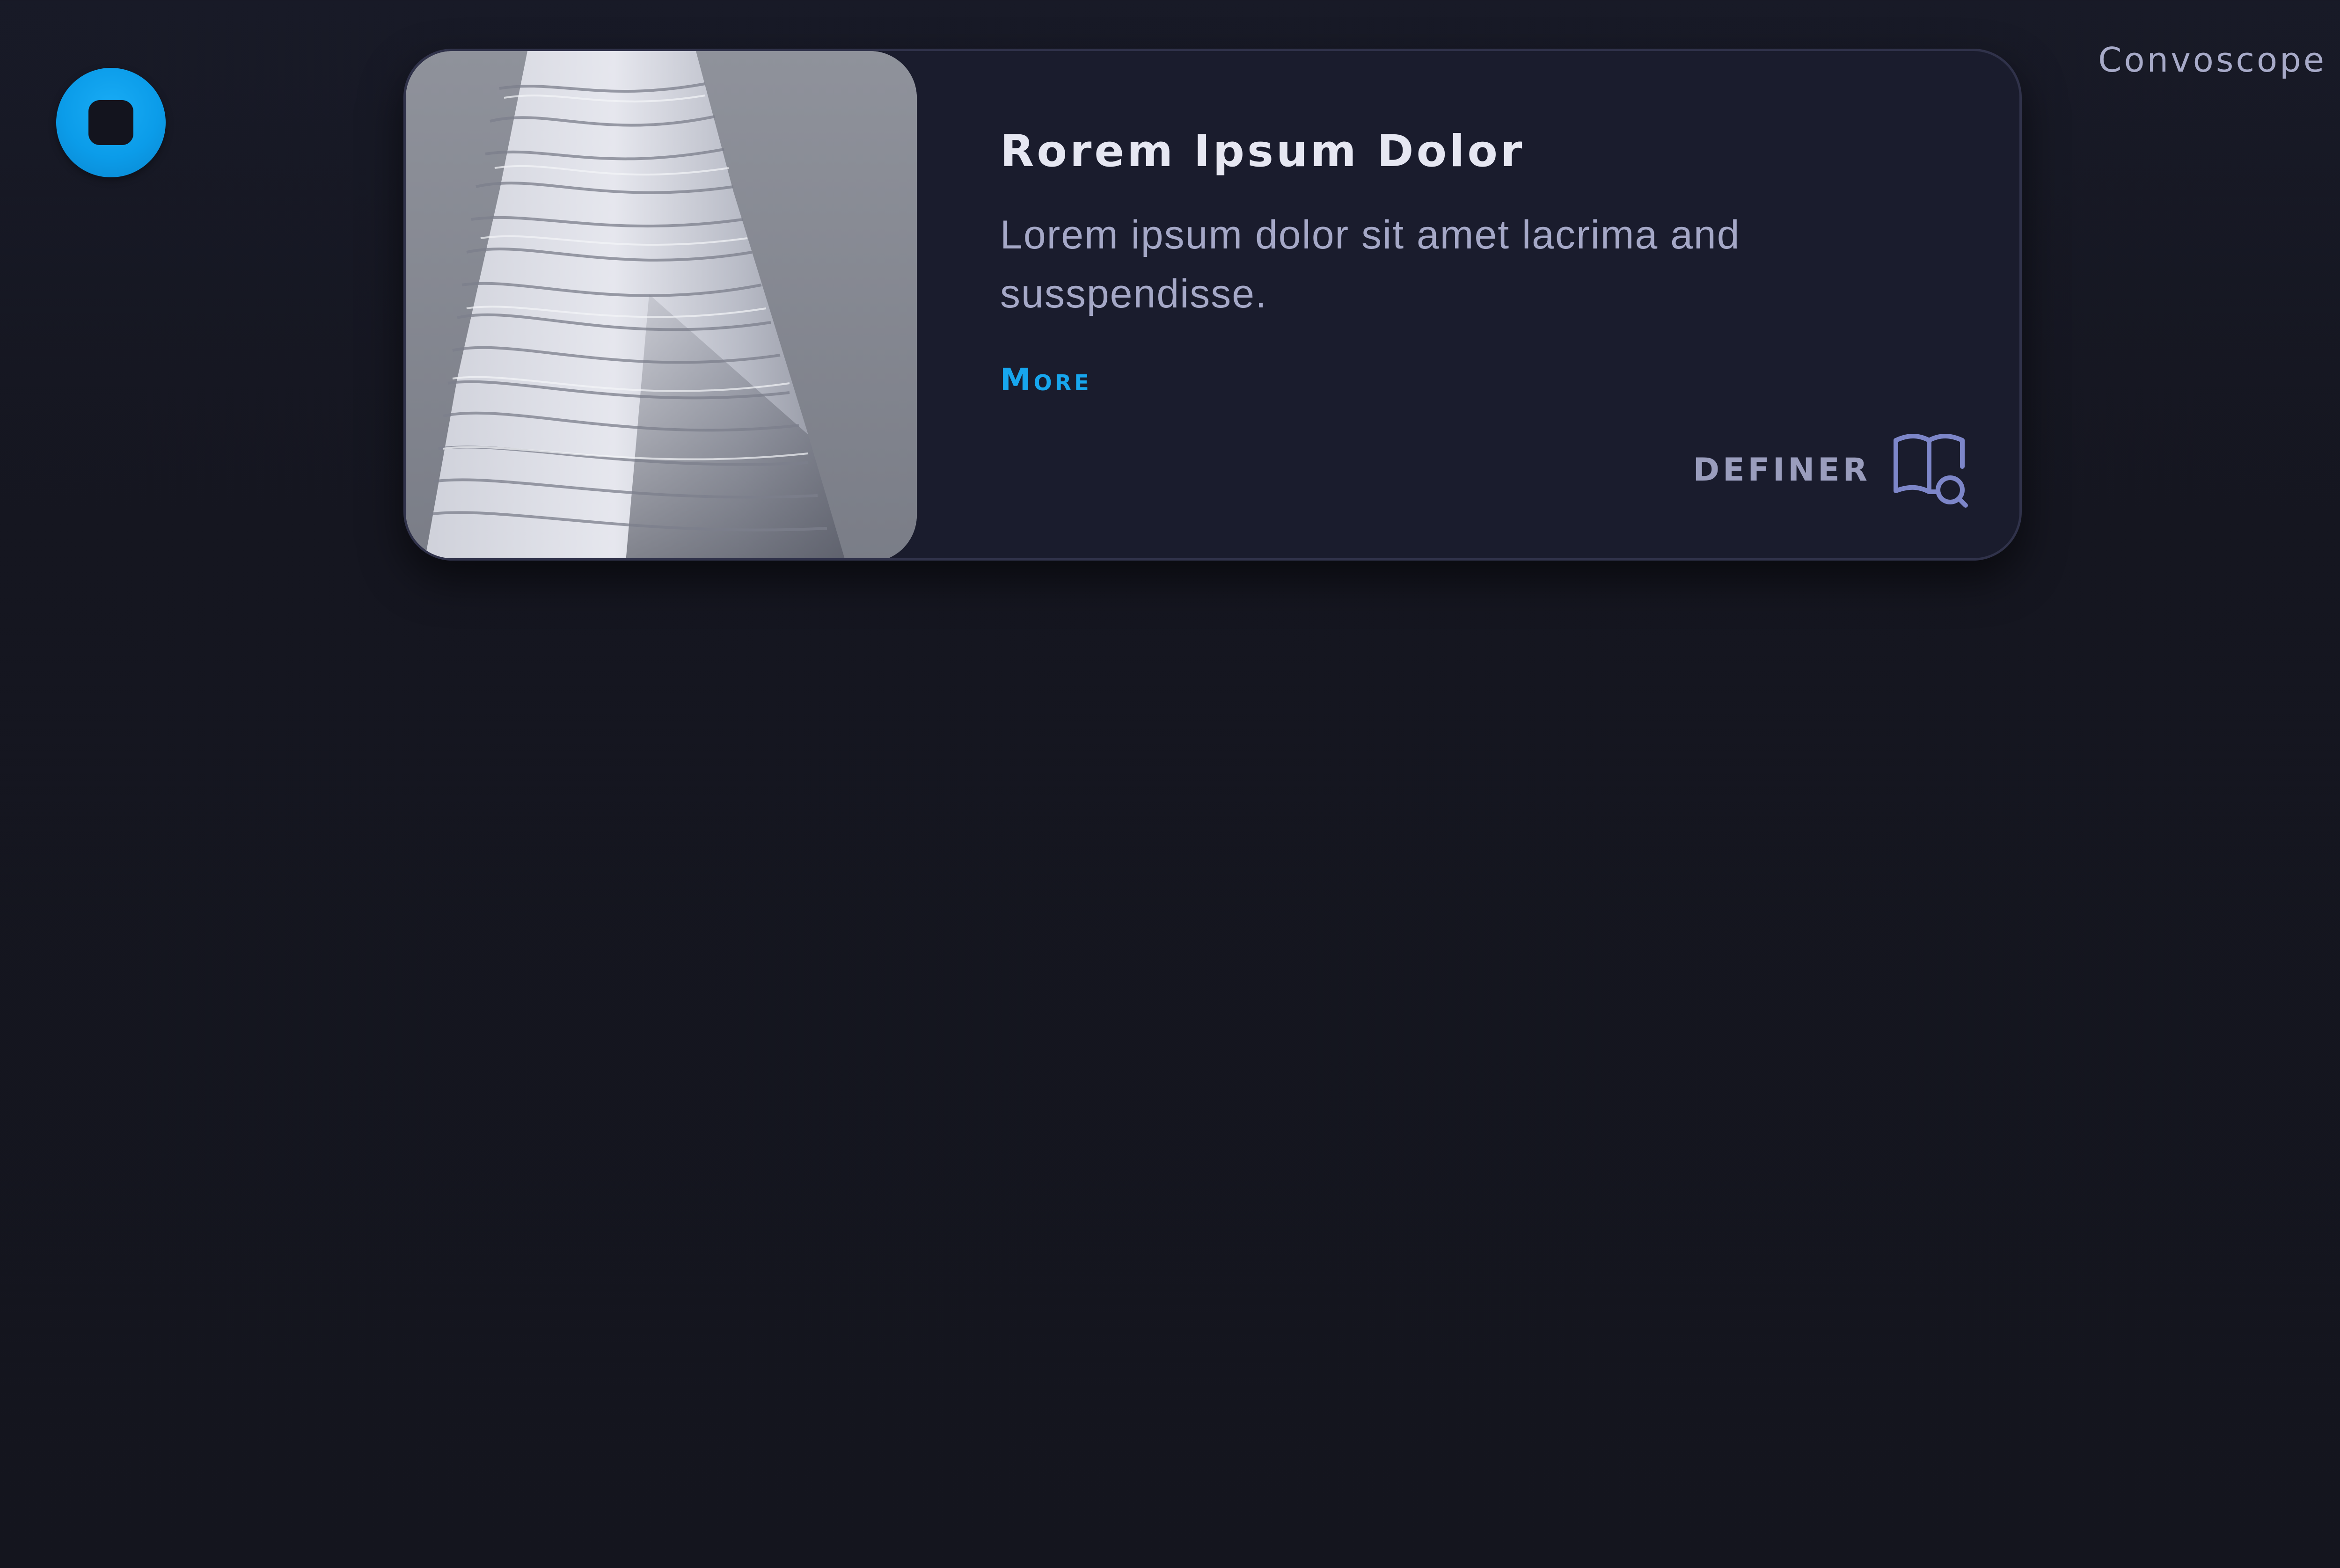 The height and width of the screenshot is (1568, 2340). Describe the element at coordinates (1263, 151) in the screenshot. I see `card-title: Rorem Ipsum Dolor` at that location.